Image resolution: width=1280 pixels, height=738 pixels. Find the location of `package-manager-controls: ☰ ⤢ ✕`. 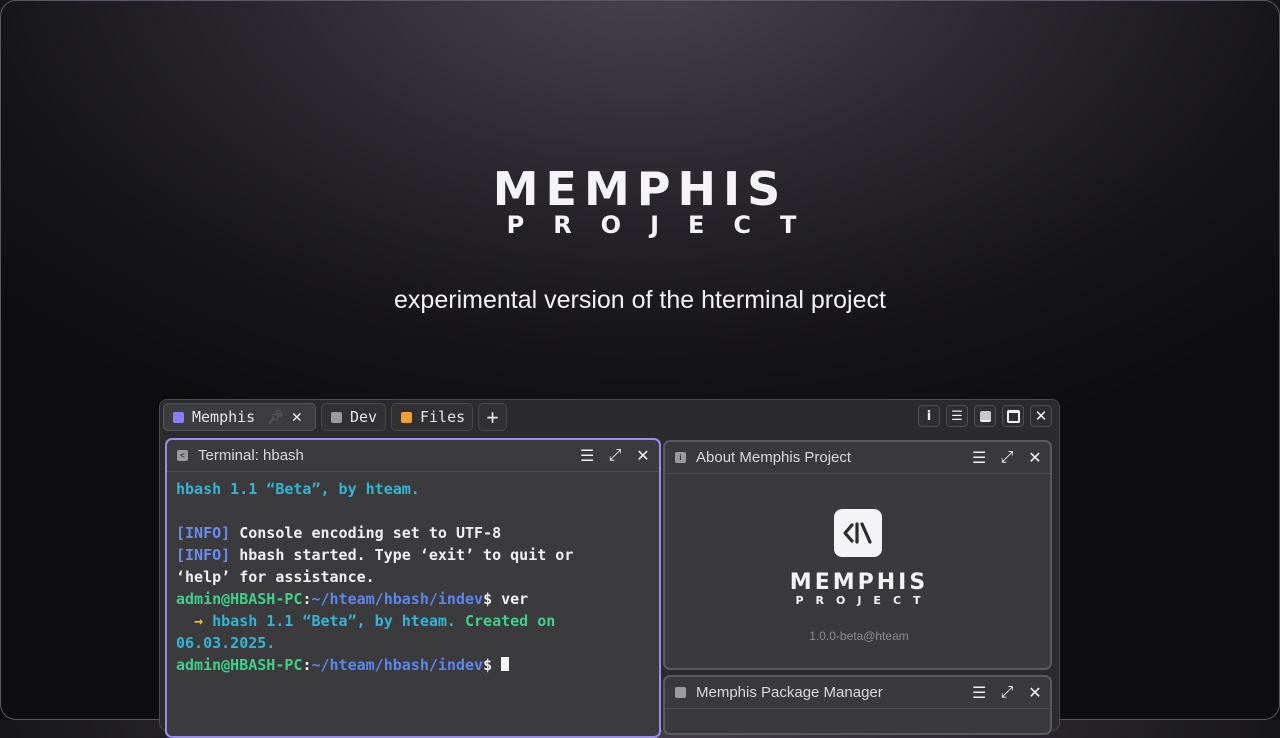

package-manager-controls: ☰ ⤢ ✕ is located at coordinates (1007, 692).